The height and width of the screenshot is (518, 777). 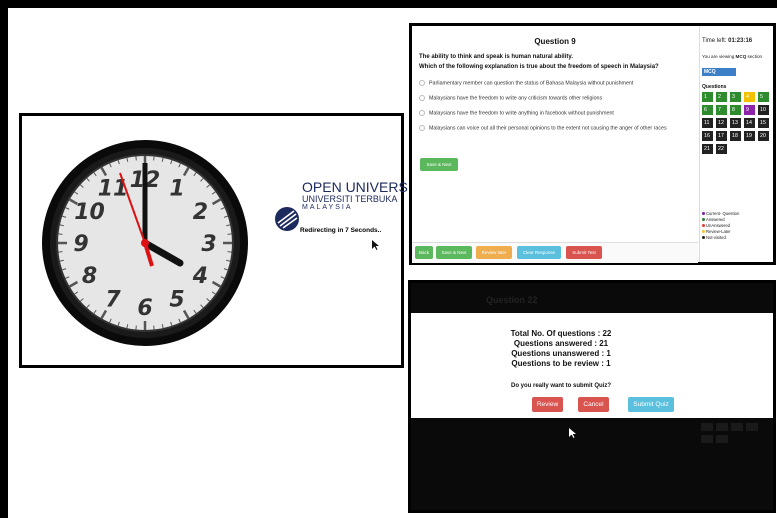 What do you see at coordinates (735, 110) in the screenshot?
I see `question-number-button: 8` at bounding box center [735, 110].